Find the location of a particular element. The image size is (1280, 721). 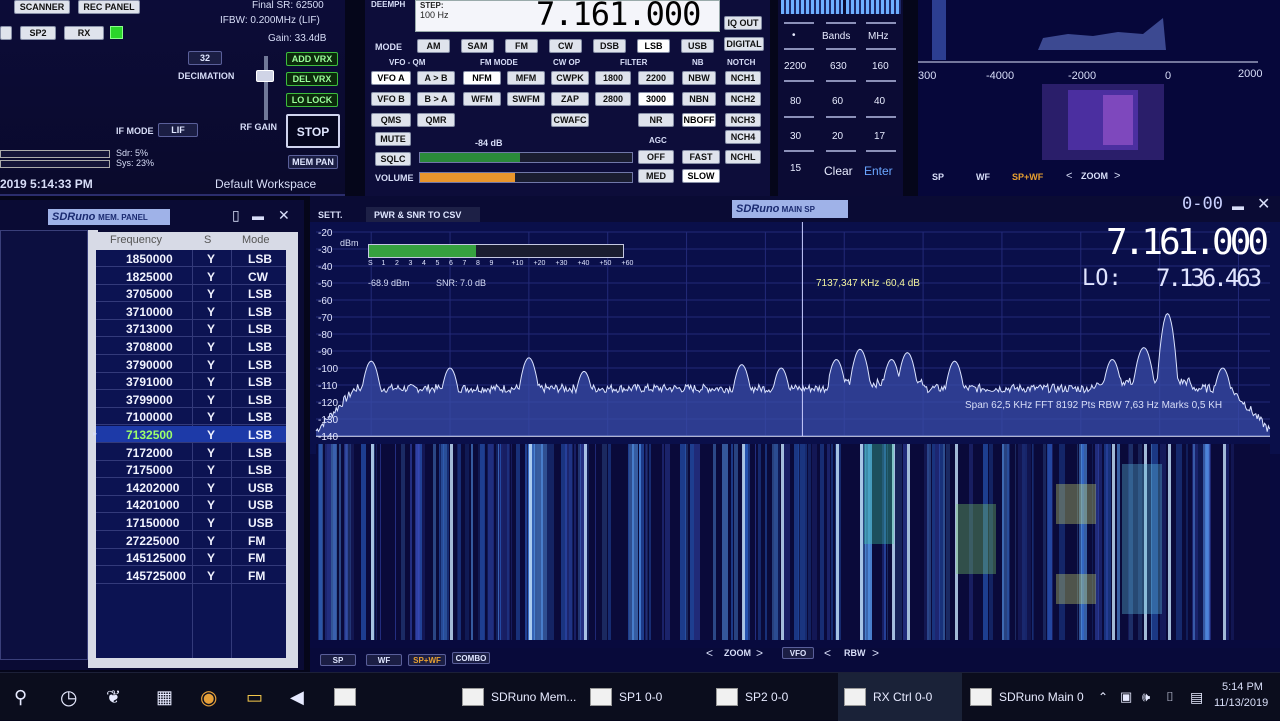

agc-slow-button: SLOW is located at coordinates (701, 176).